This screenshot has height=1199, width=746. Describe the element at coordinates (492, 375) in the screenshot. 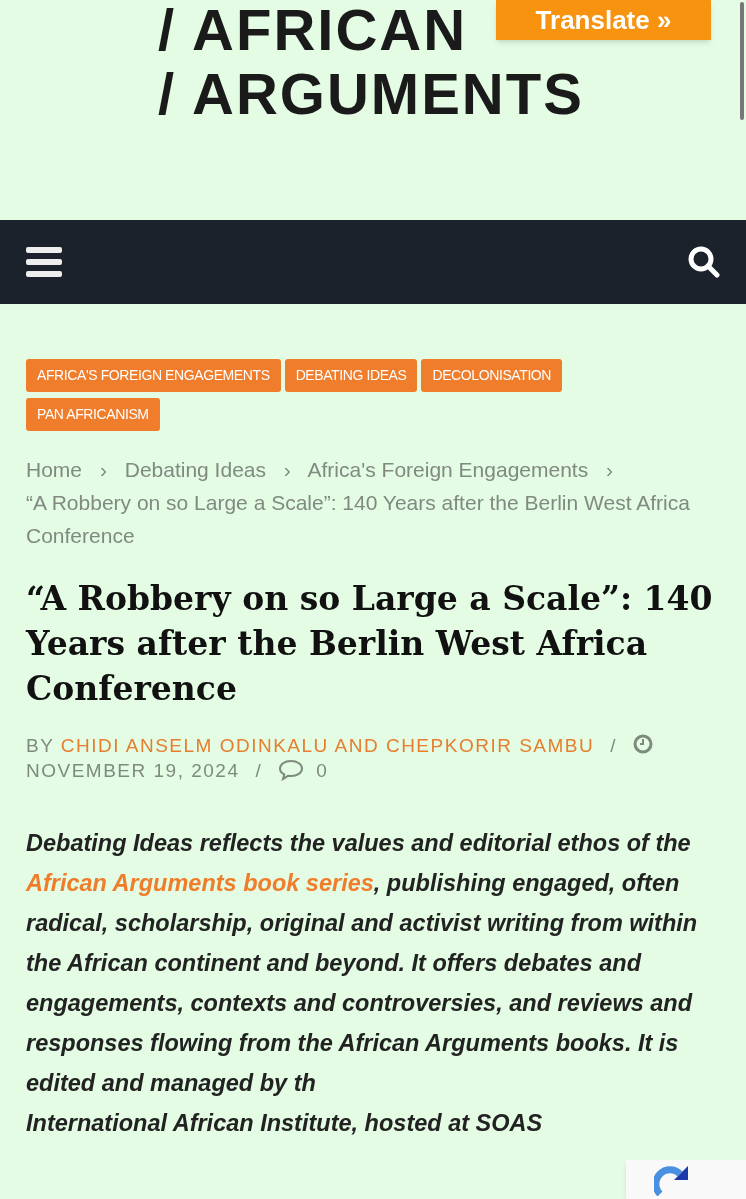

I see `category-tag: DECOLONISATION` at that location.